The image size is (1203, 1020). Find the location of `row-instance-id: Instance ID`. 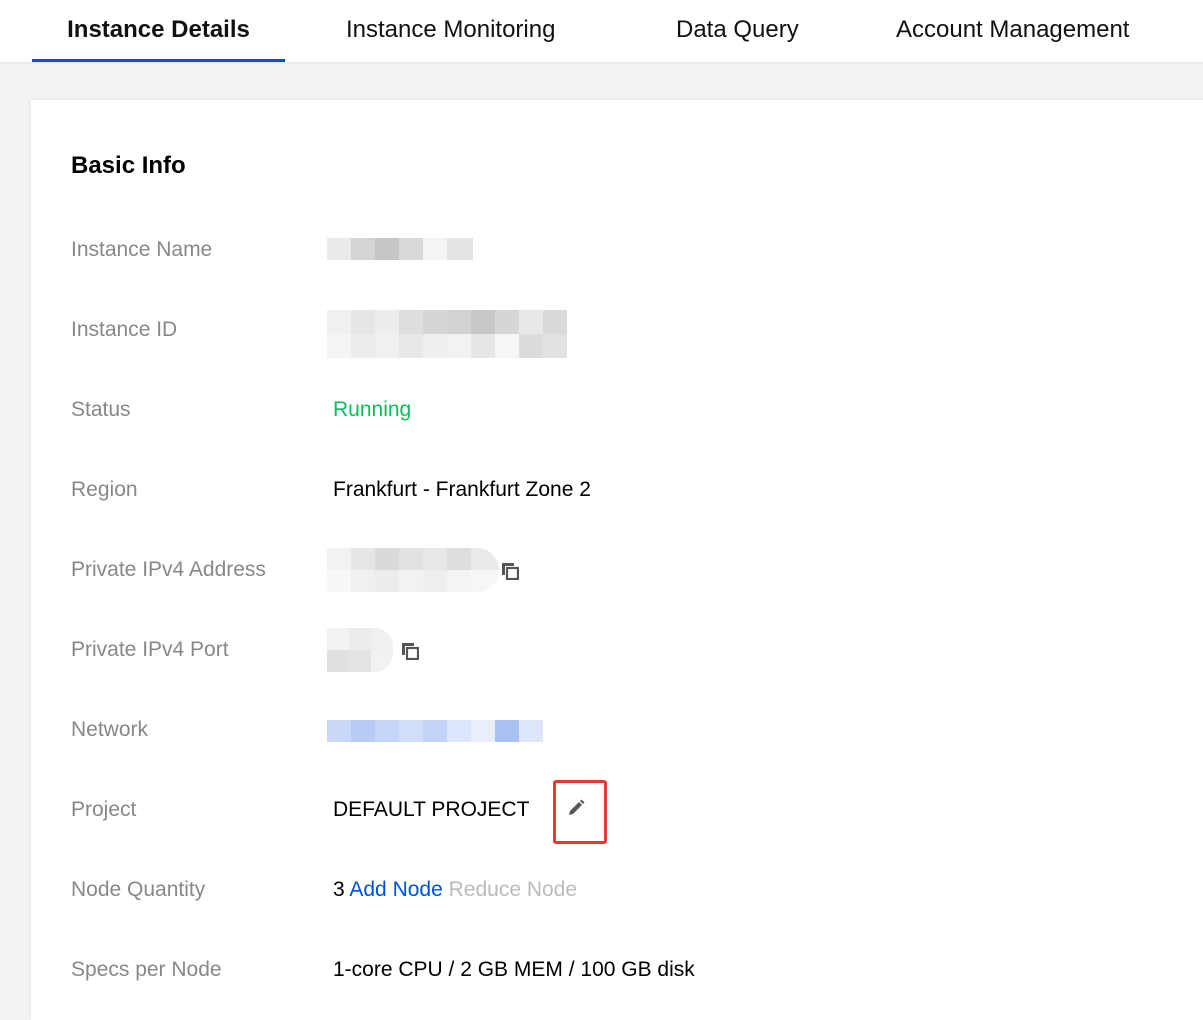

row-instance-id: Instance ID is located at coordinates (617, 334).